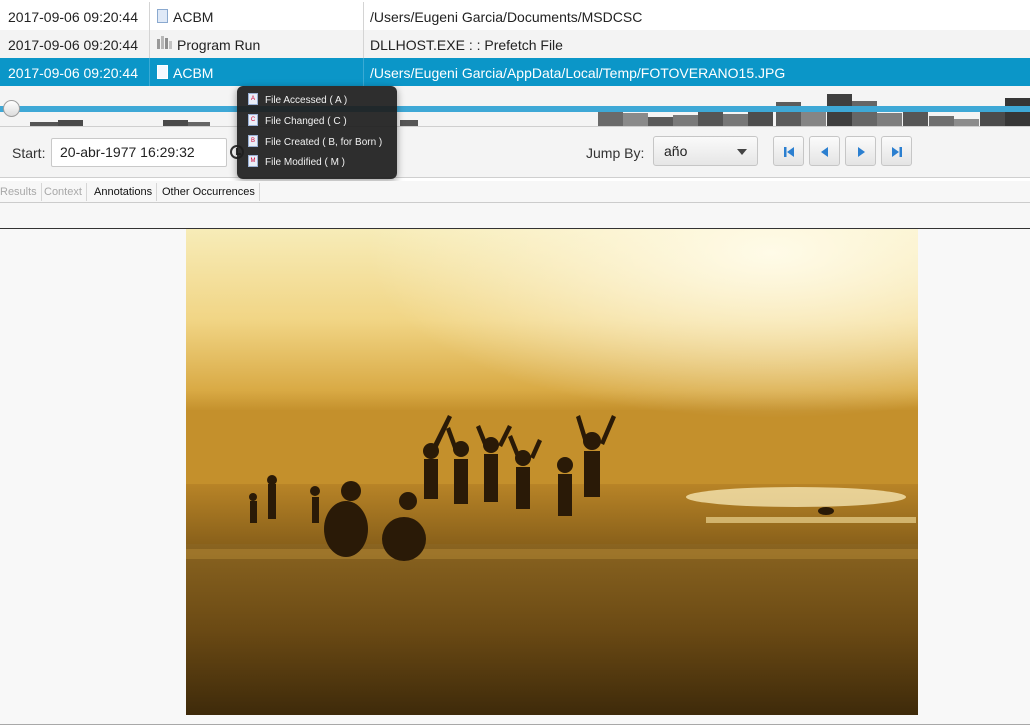  What do you see at coordinates (253, 141) in the screenshot?
I see `file-created-icon: B` at bounding box center [253, 141].